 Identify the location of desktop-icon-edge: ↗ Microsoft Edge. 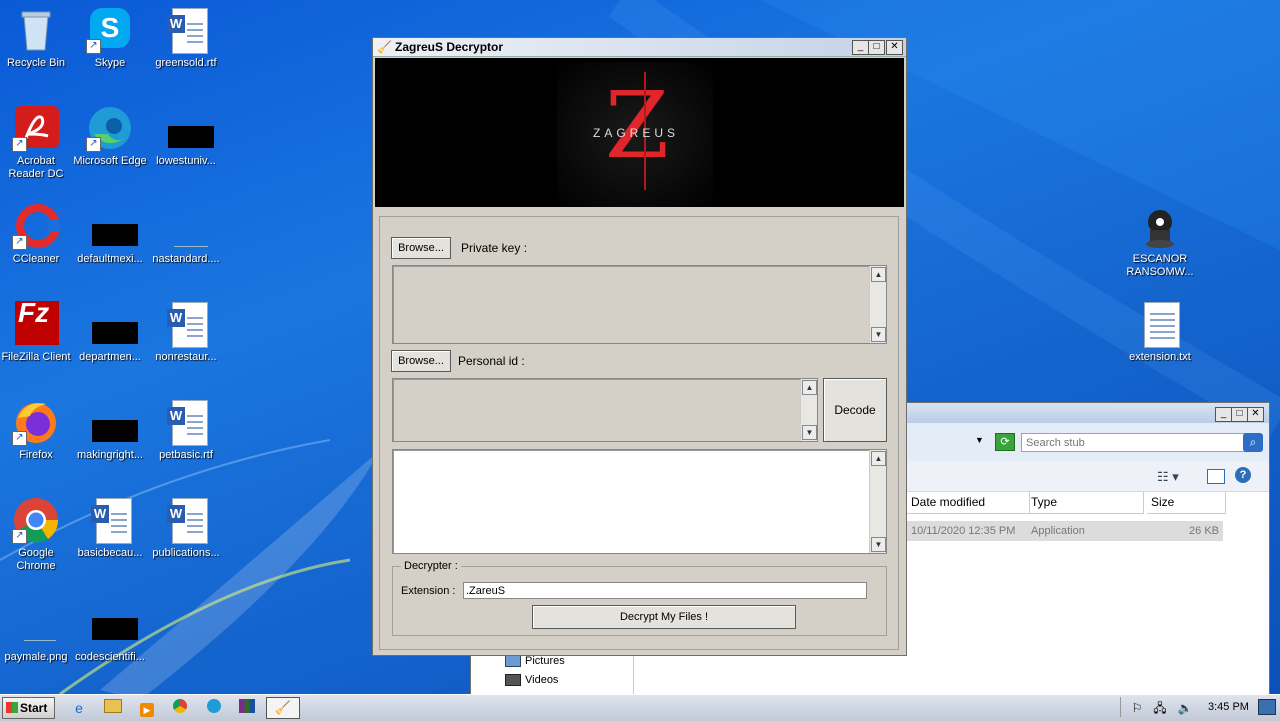
(110, 136).